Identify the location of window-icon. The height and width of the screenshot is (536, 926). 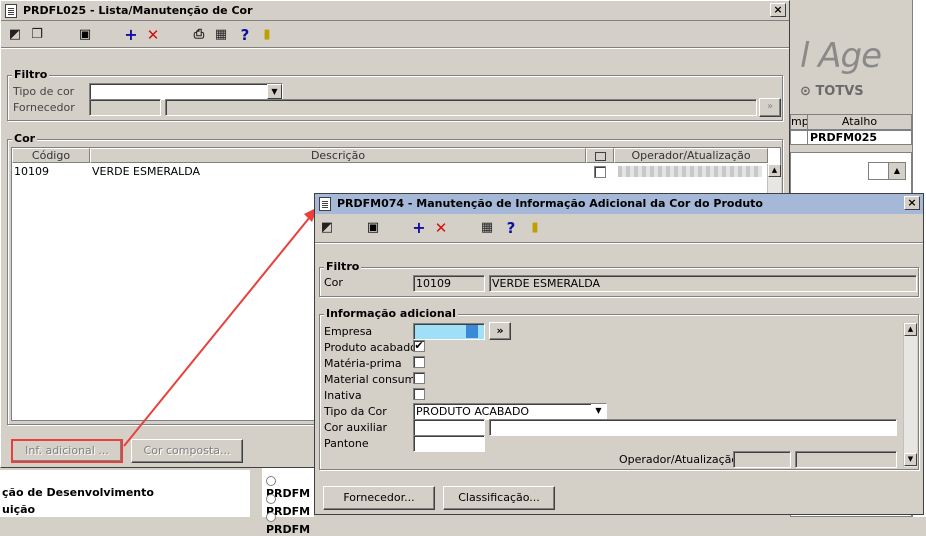
(325, 204).